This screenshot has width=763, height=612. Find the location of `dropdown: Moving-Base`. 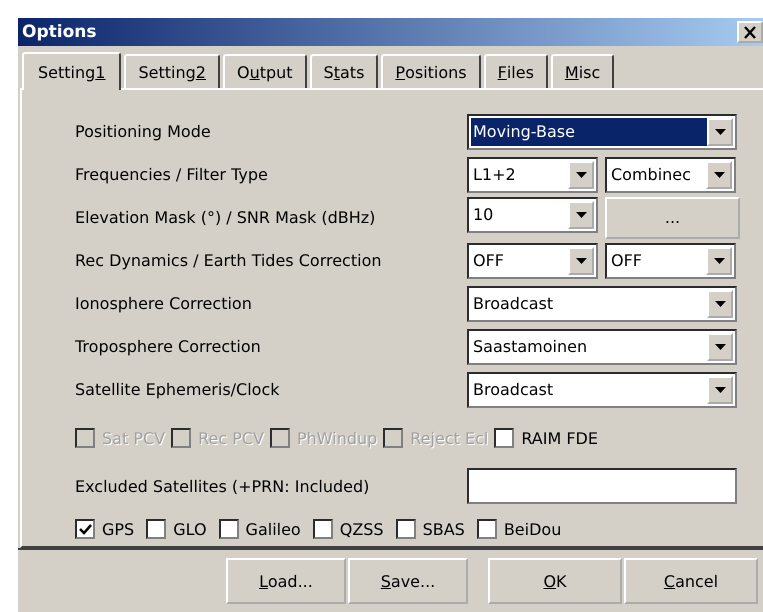

dropdown: Moving-Base is located at coordinates (602, 132).